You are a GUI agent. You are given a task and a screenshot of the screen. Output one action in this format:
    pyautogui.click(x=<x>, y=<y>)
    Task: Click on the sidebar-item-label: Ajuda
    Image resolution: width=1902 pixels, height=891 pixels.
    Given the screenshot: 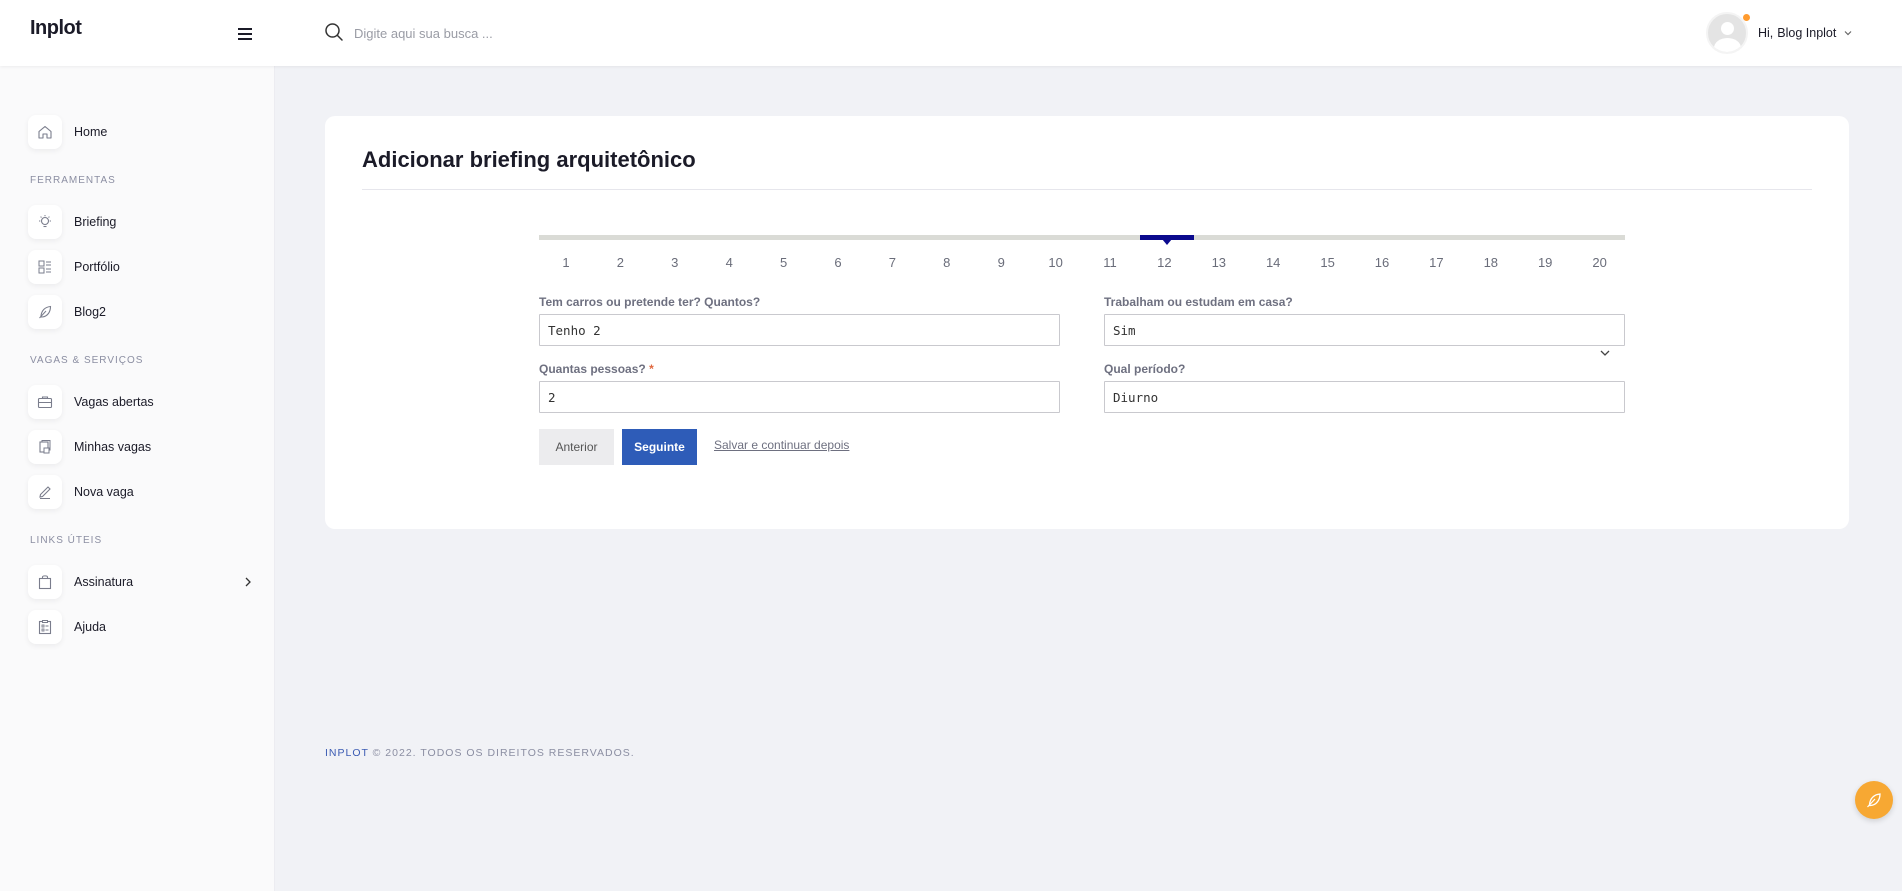 What is the action you would take?
    pyautogui.click(x=90, y=627)
    